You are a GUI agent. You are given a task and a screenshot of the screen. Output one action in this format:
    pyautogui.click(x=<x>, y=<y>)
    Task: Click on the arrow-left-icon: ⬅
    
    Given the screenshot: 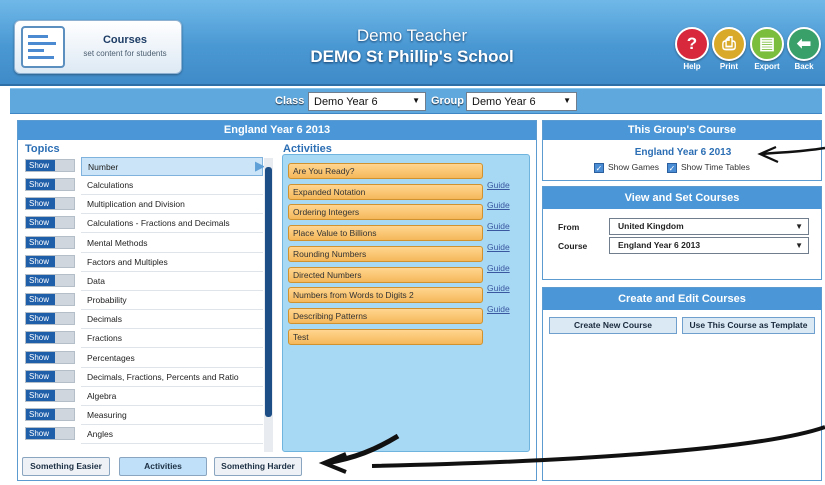 What is the action you would take?
    pyautogui.click(x=804, y=43)
    